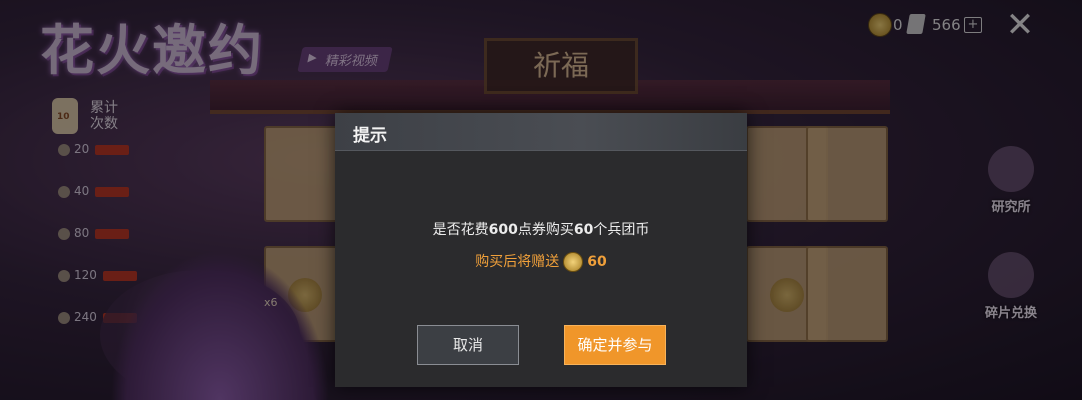 Image resolution: width=1082 pixels, height=400 pixels. I want to click on confirm-button: 确定并参与, so click(615, 345).